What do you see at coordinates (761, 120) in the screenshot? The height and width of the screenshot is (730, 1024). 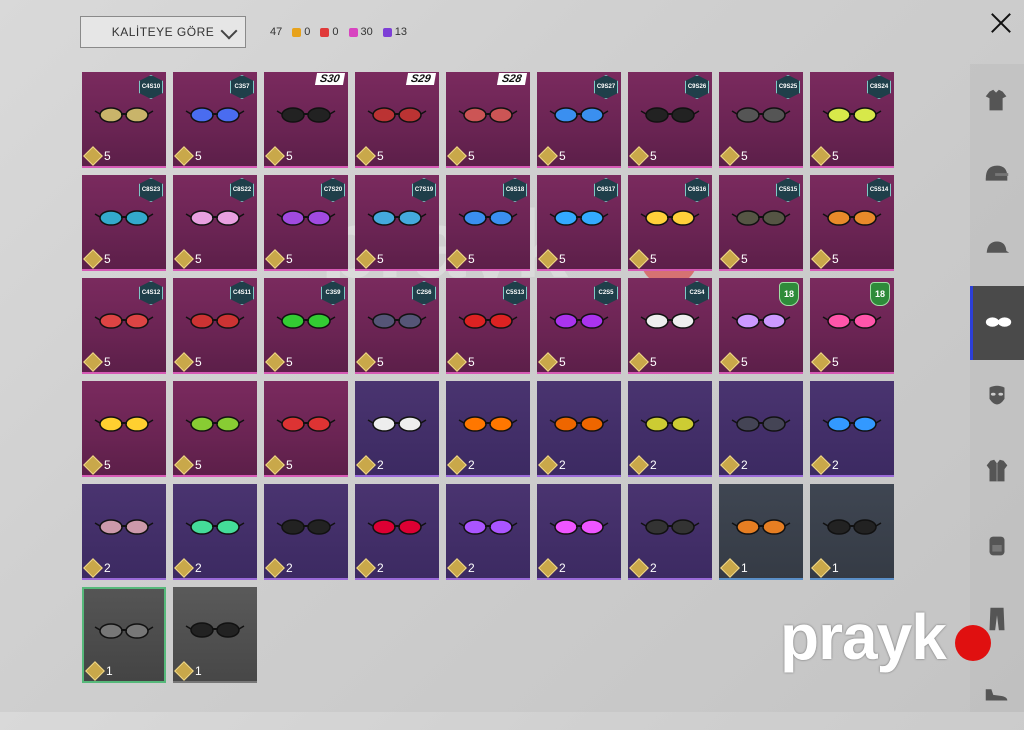 I see `item-card: C9S25 5` at bounding box center [761, 120].